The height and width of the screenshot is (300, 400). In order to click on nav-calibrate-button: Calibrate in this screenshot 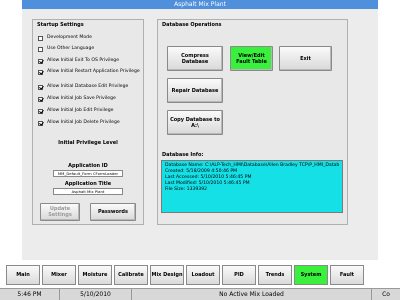, I will do `click(131, 275)`.